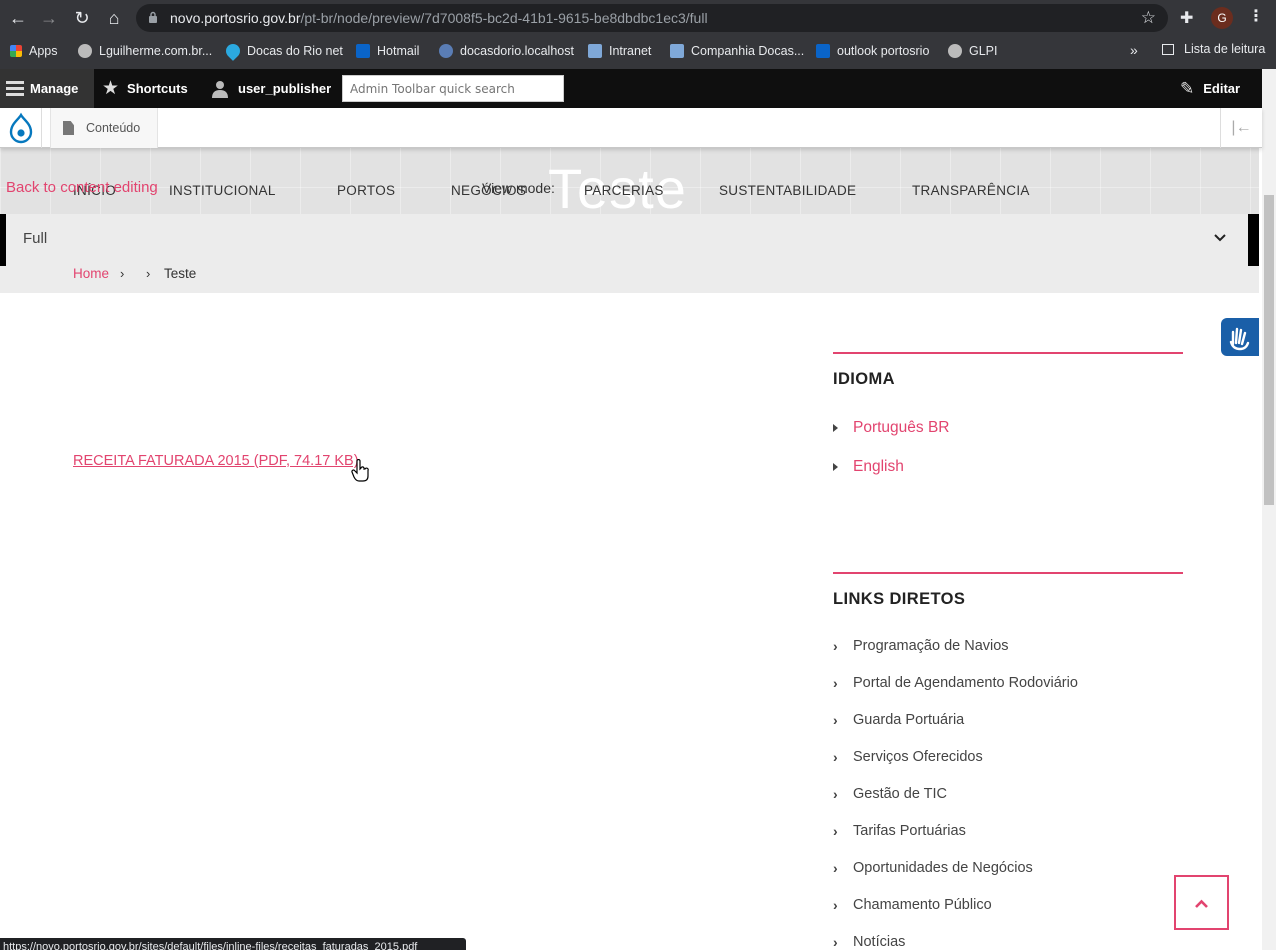  I want to click on drupal-drop-icon, so click(233, 51).